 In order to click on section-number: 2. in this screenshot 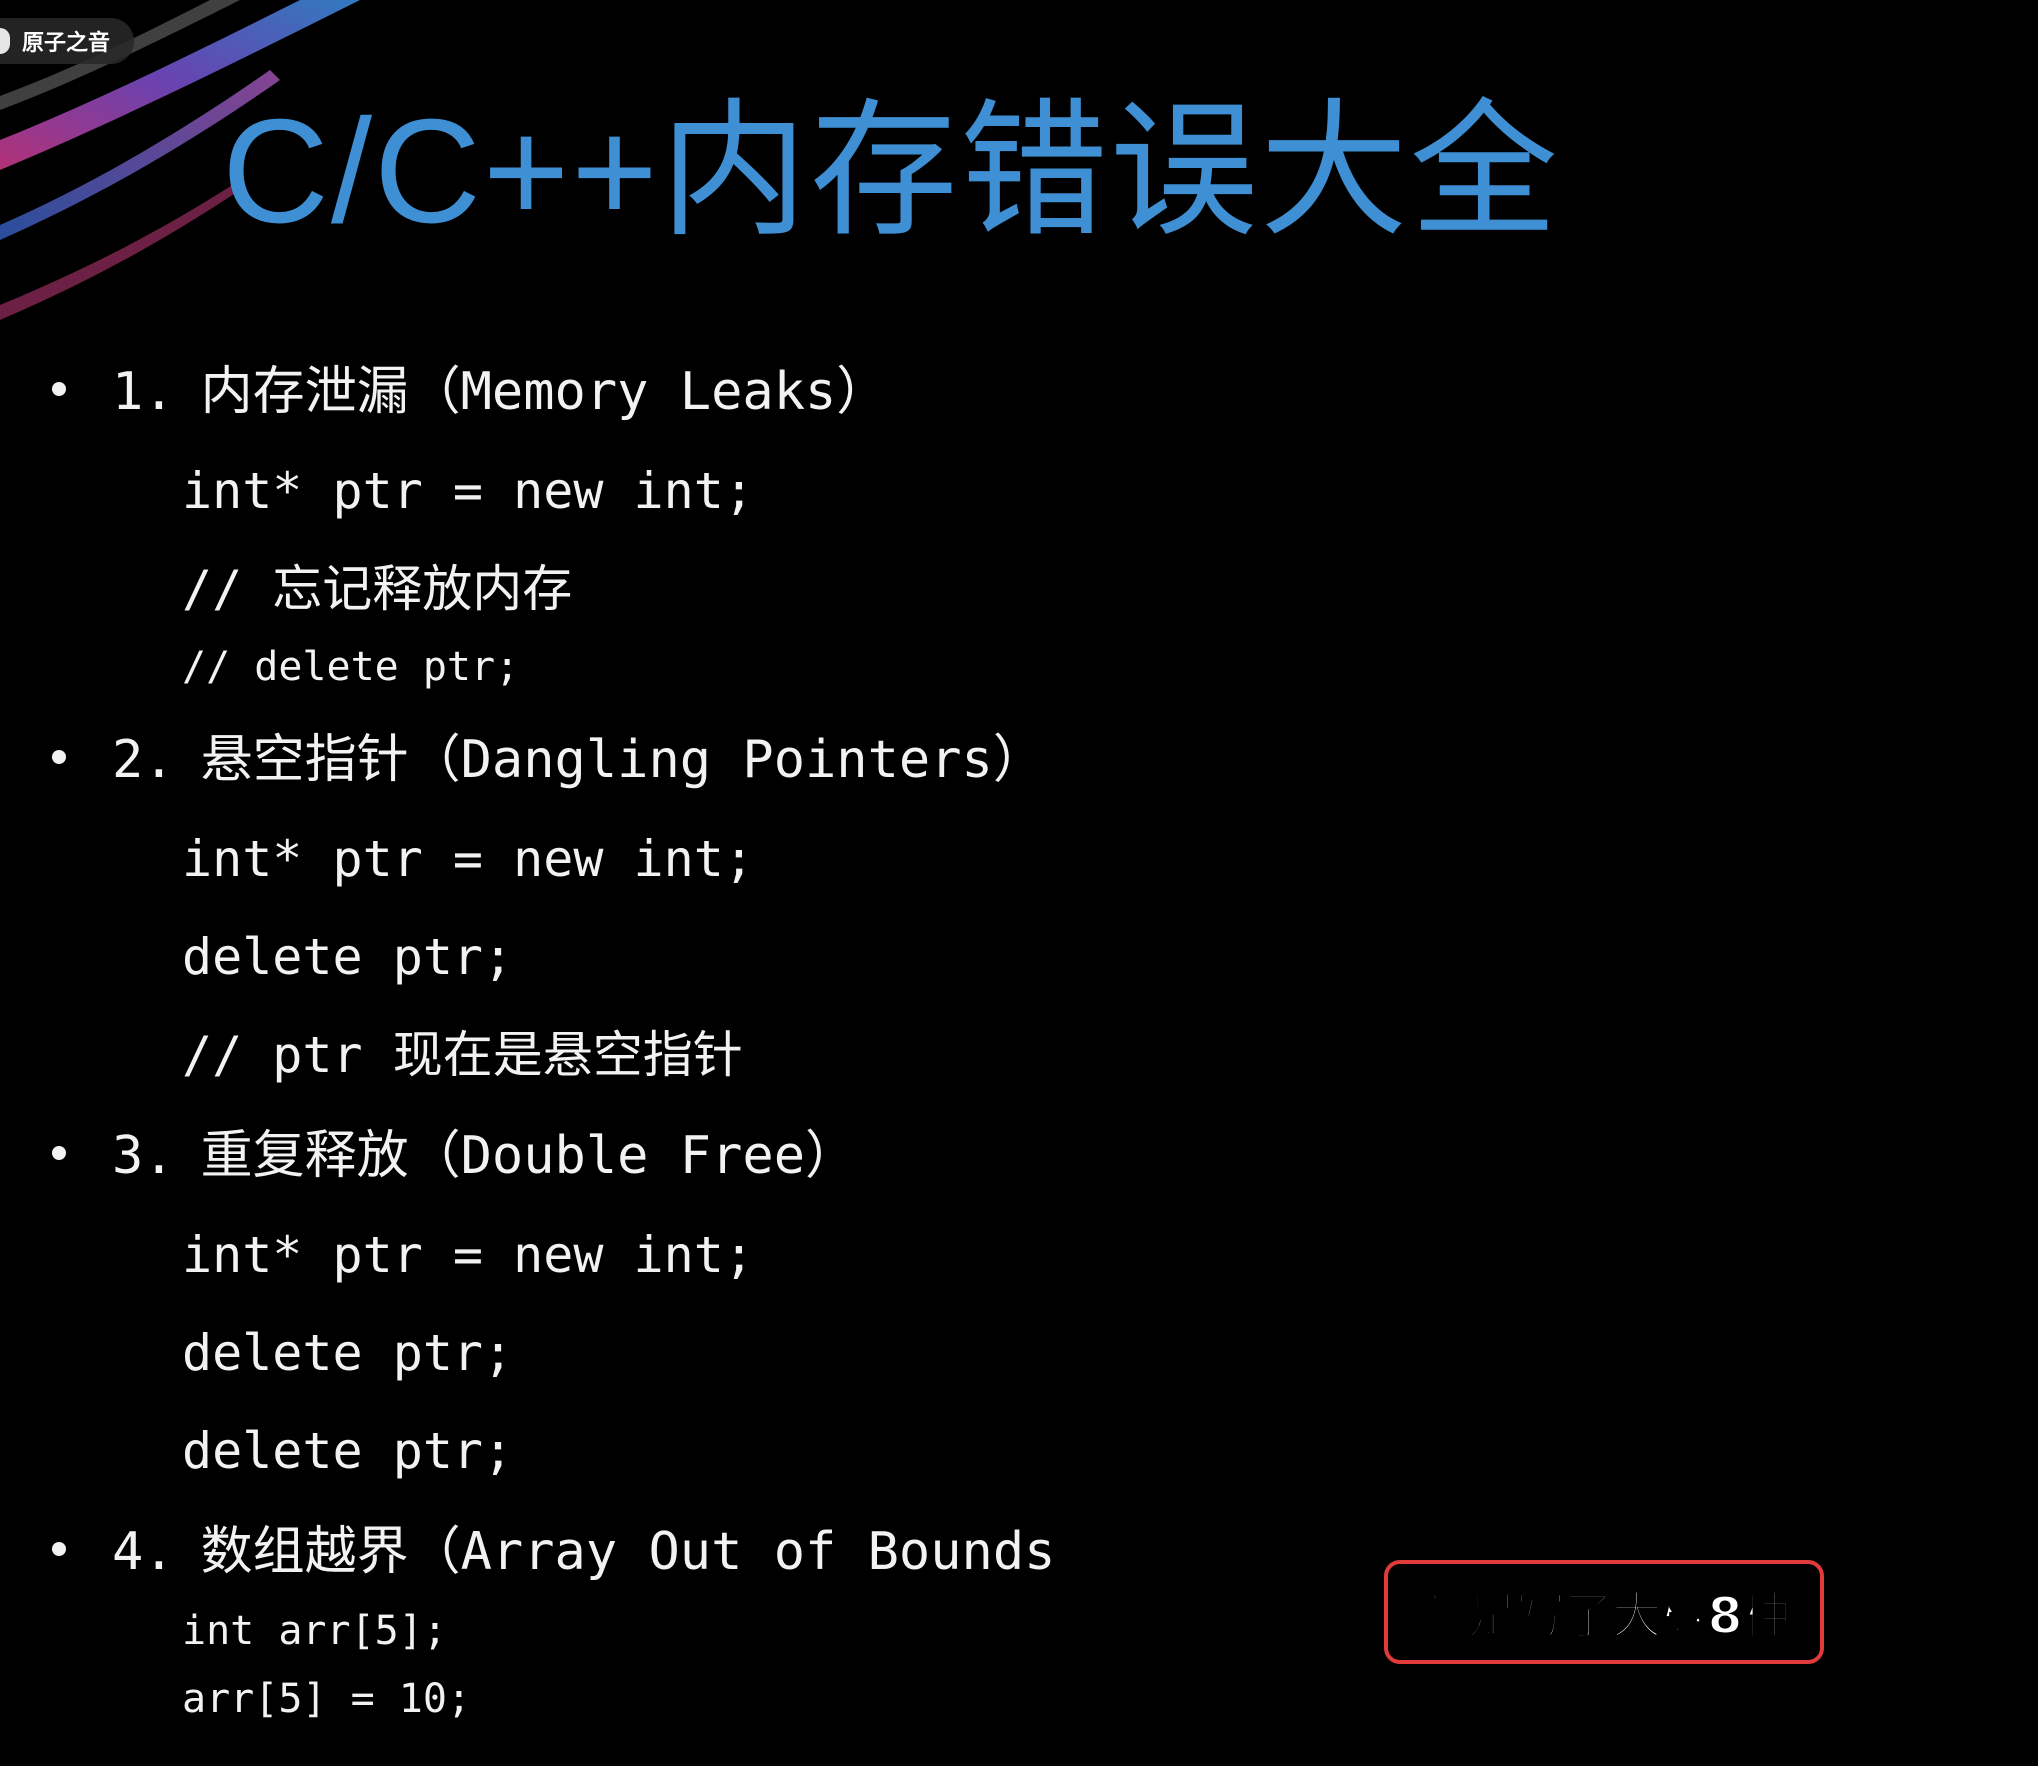, I will do `click(143, 760)`.